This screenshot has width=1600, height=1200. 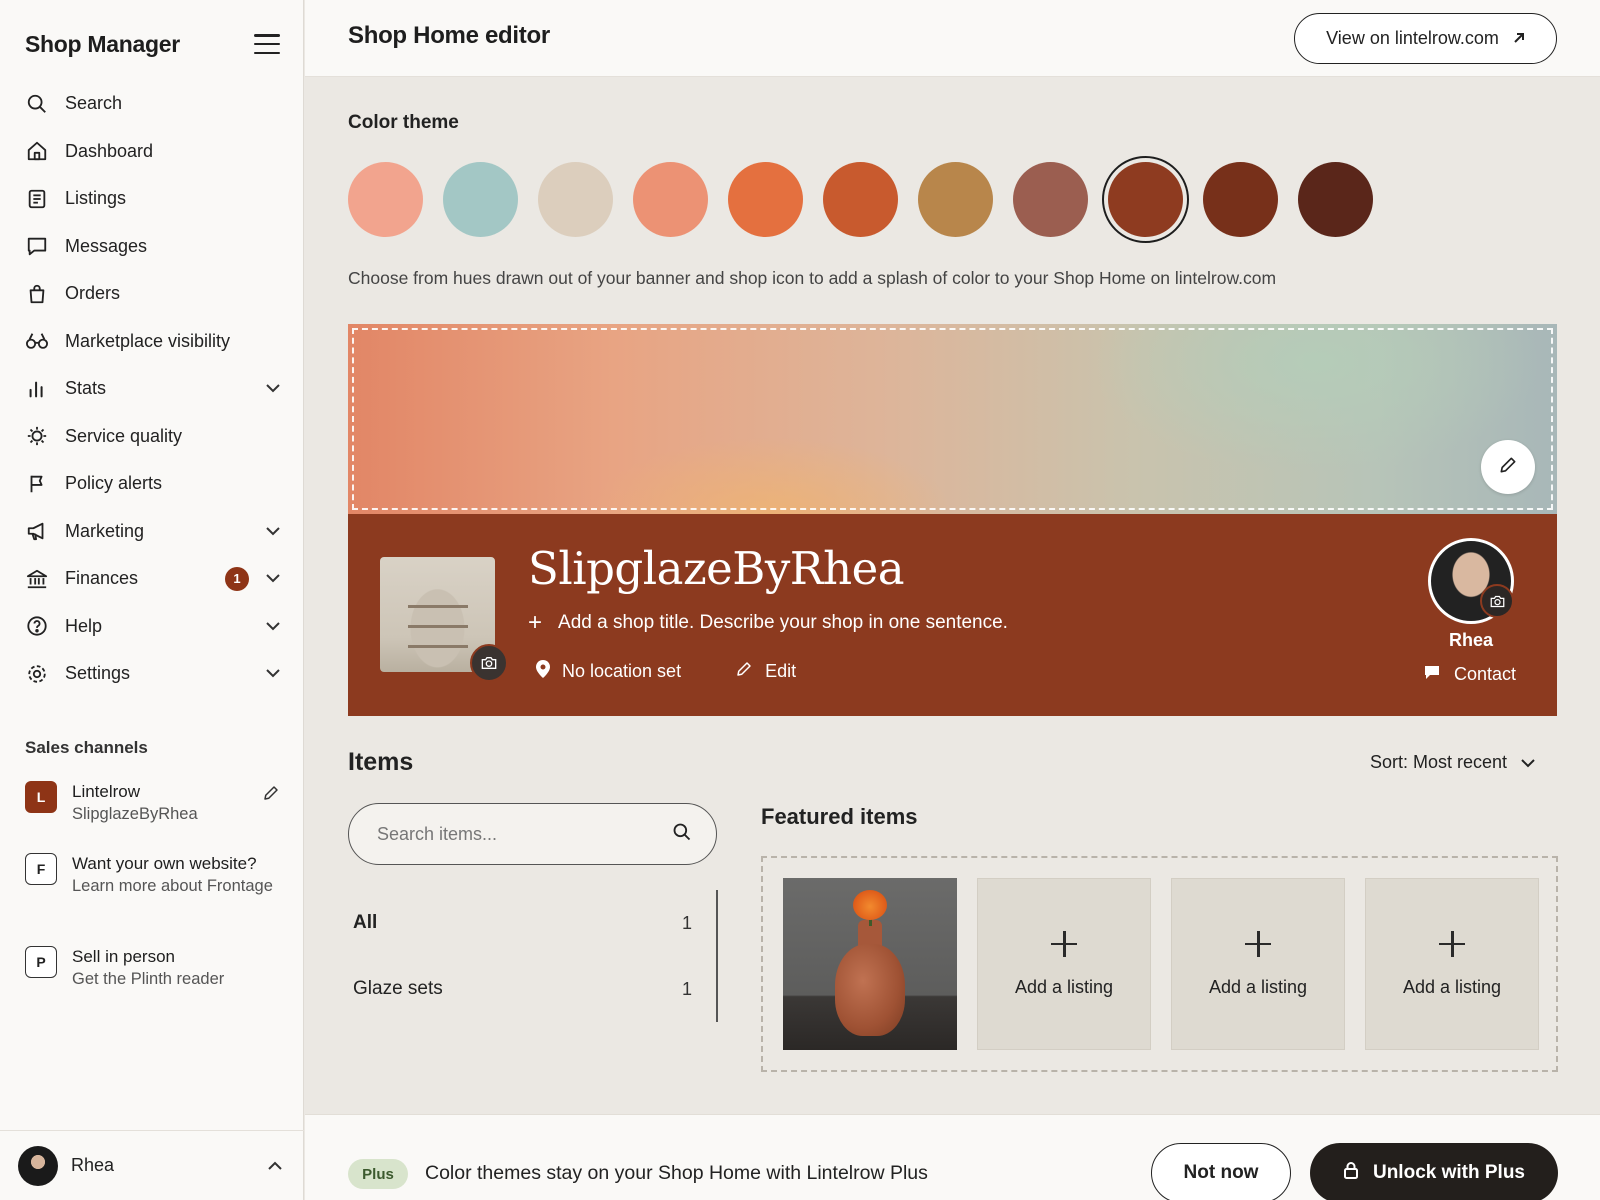 I want to click on plus-icon, so click(x=1452, y=943).